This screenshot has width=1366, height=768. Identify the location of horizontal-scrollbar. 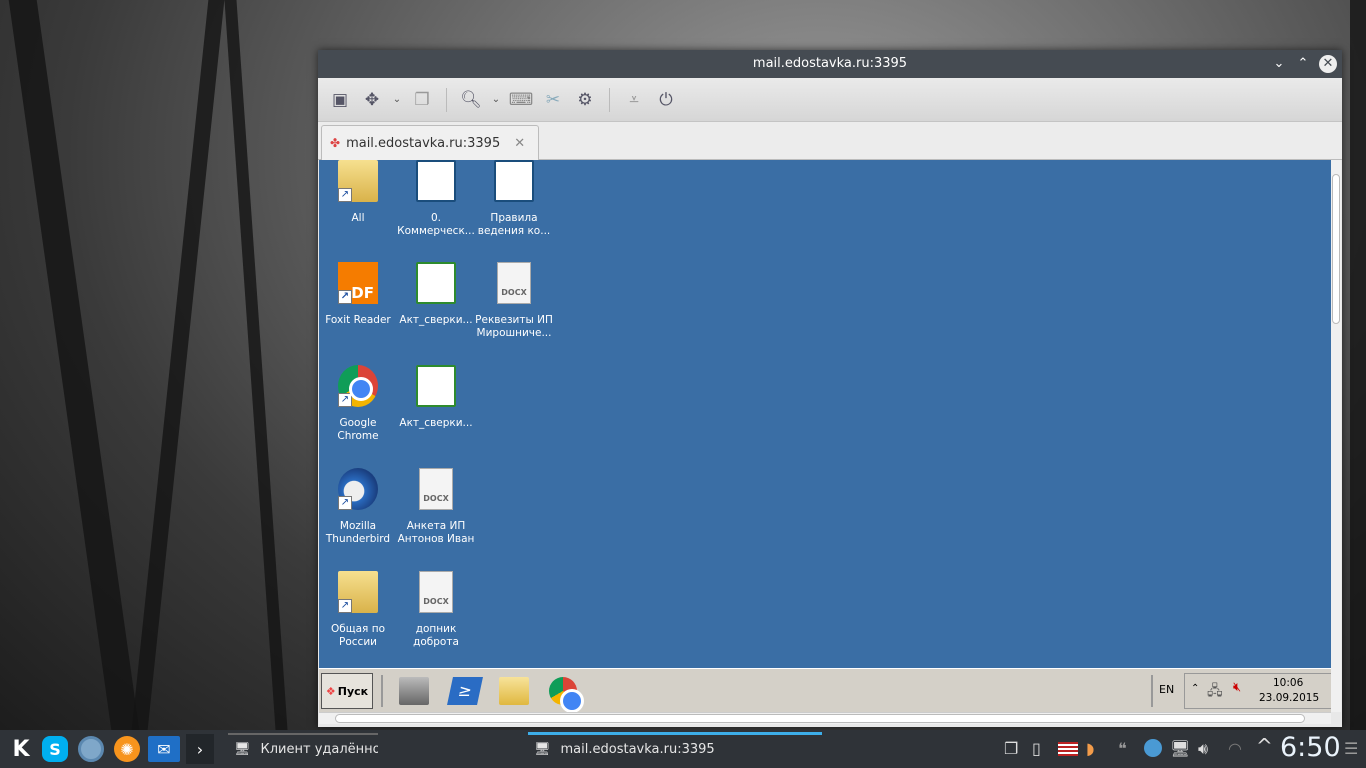
(825, 718).